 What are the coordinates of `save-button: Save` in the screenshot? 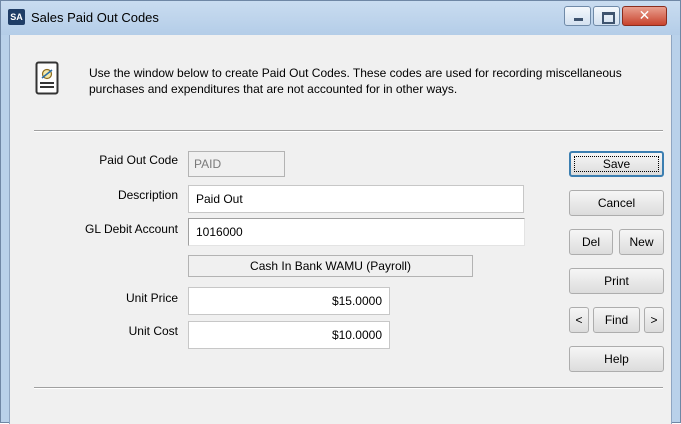 It's located at (616, 164).